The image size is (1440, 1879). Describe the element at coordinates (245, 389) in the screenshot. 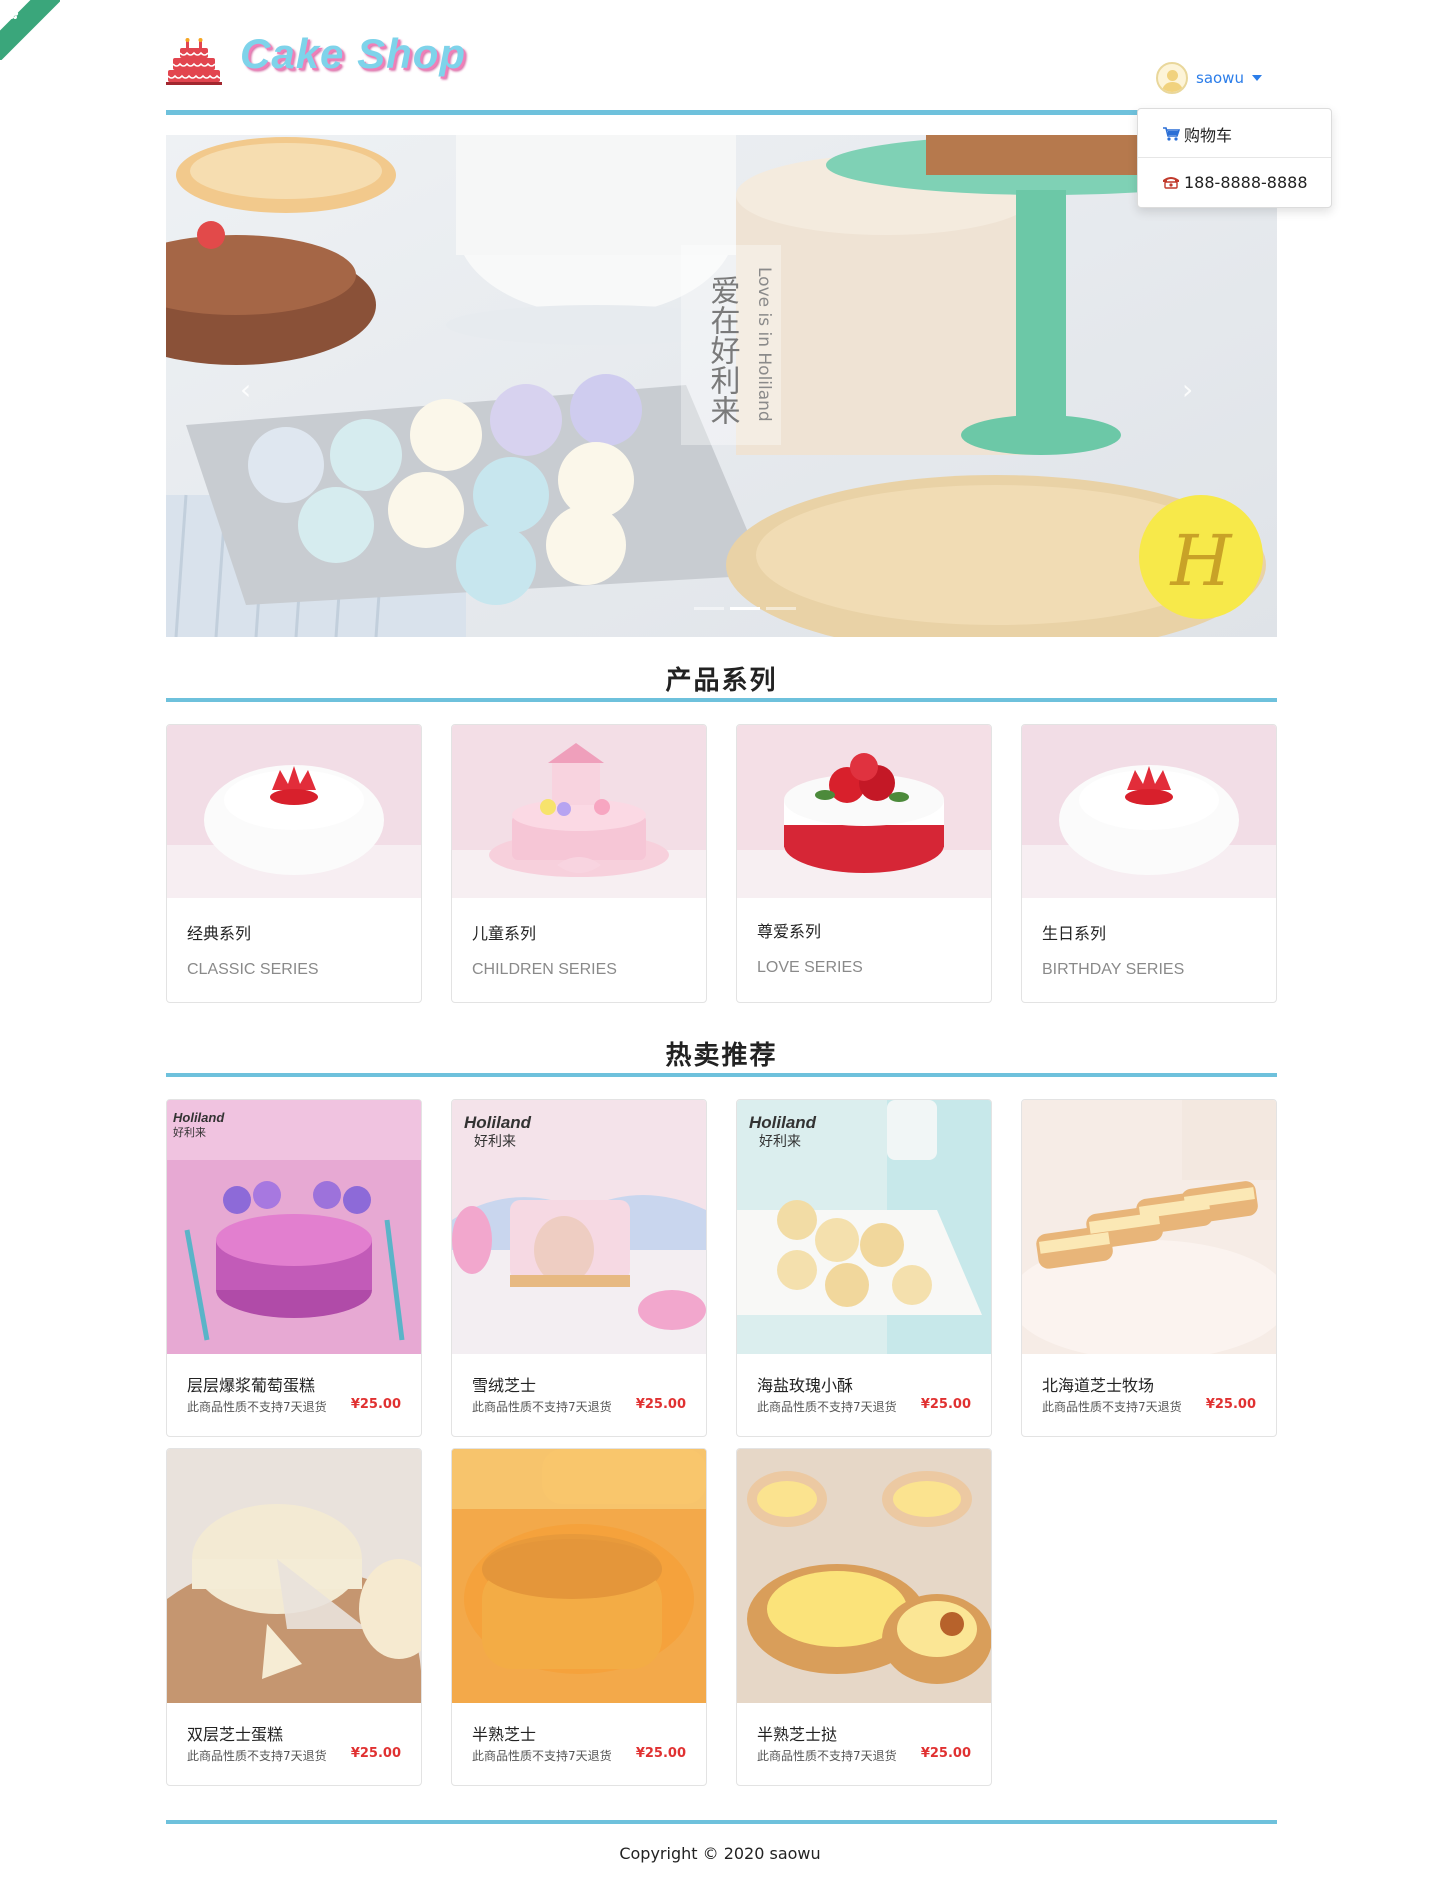

I see `carousel-prev-arrow: ‹` at that location.